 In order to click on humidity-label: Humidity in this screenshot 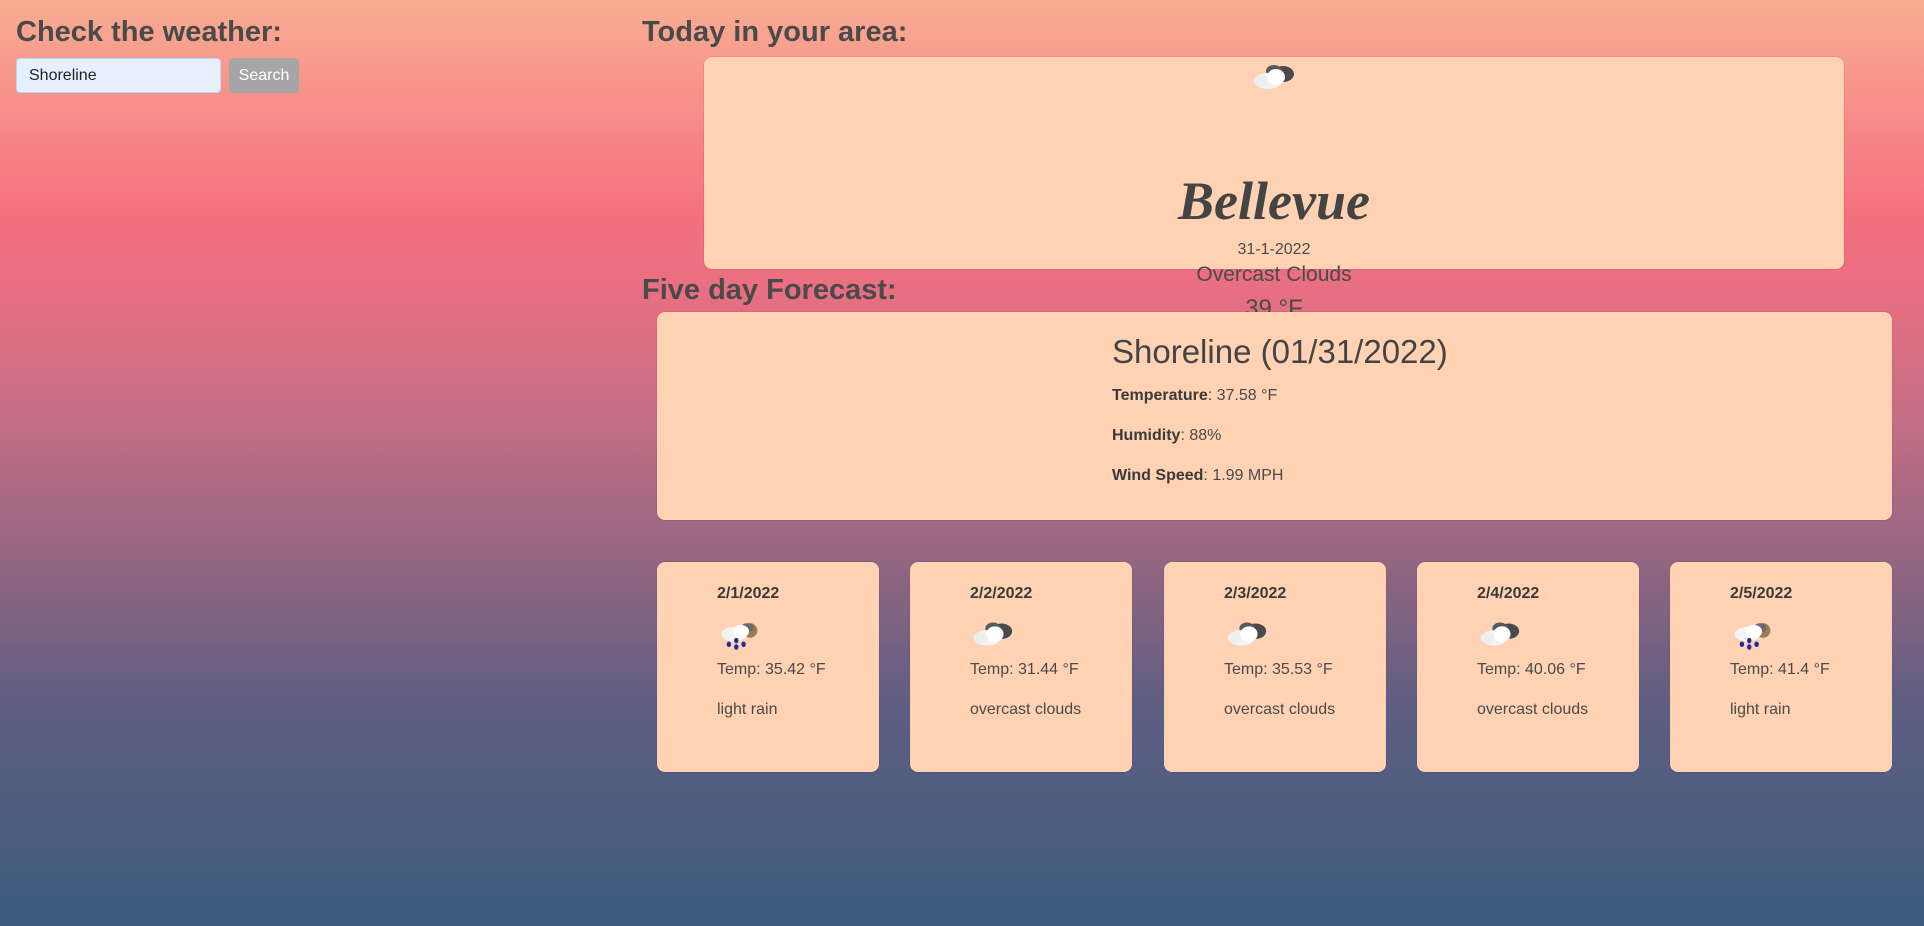, I will do `click(1146, 435)`.